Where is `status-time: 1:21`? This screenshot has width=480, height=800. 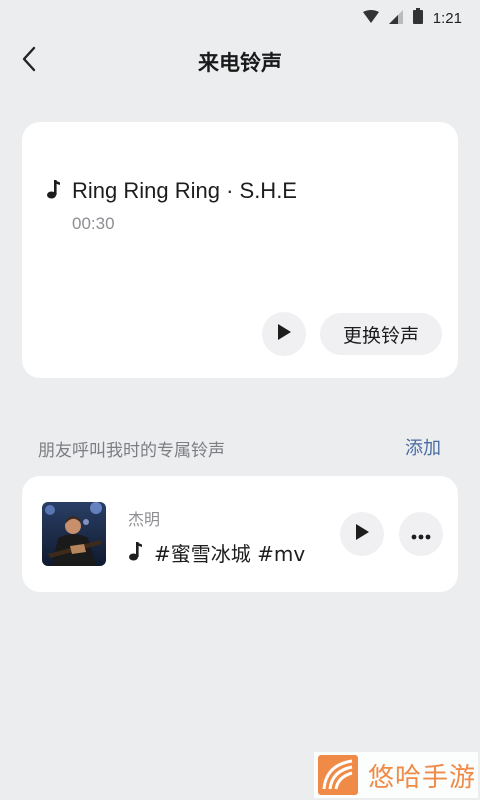 status-time: 1:21 is located at coordinates (447, 18).